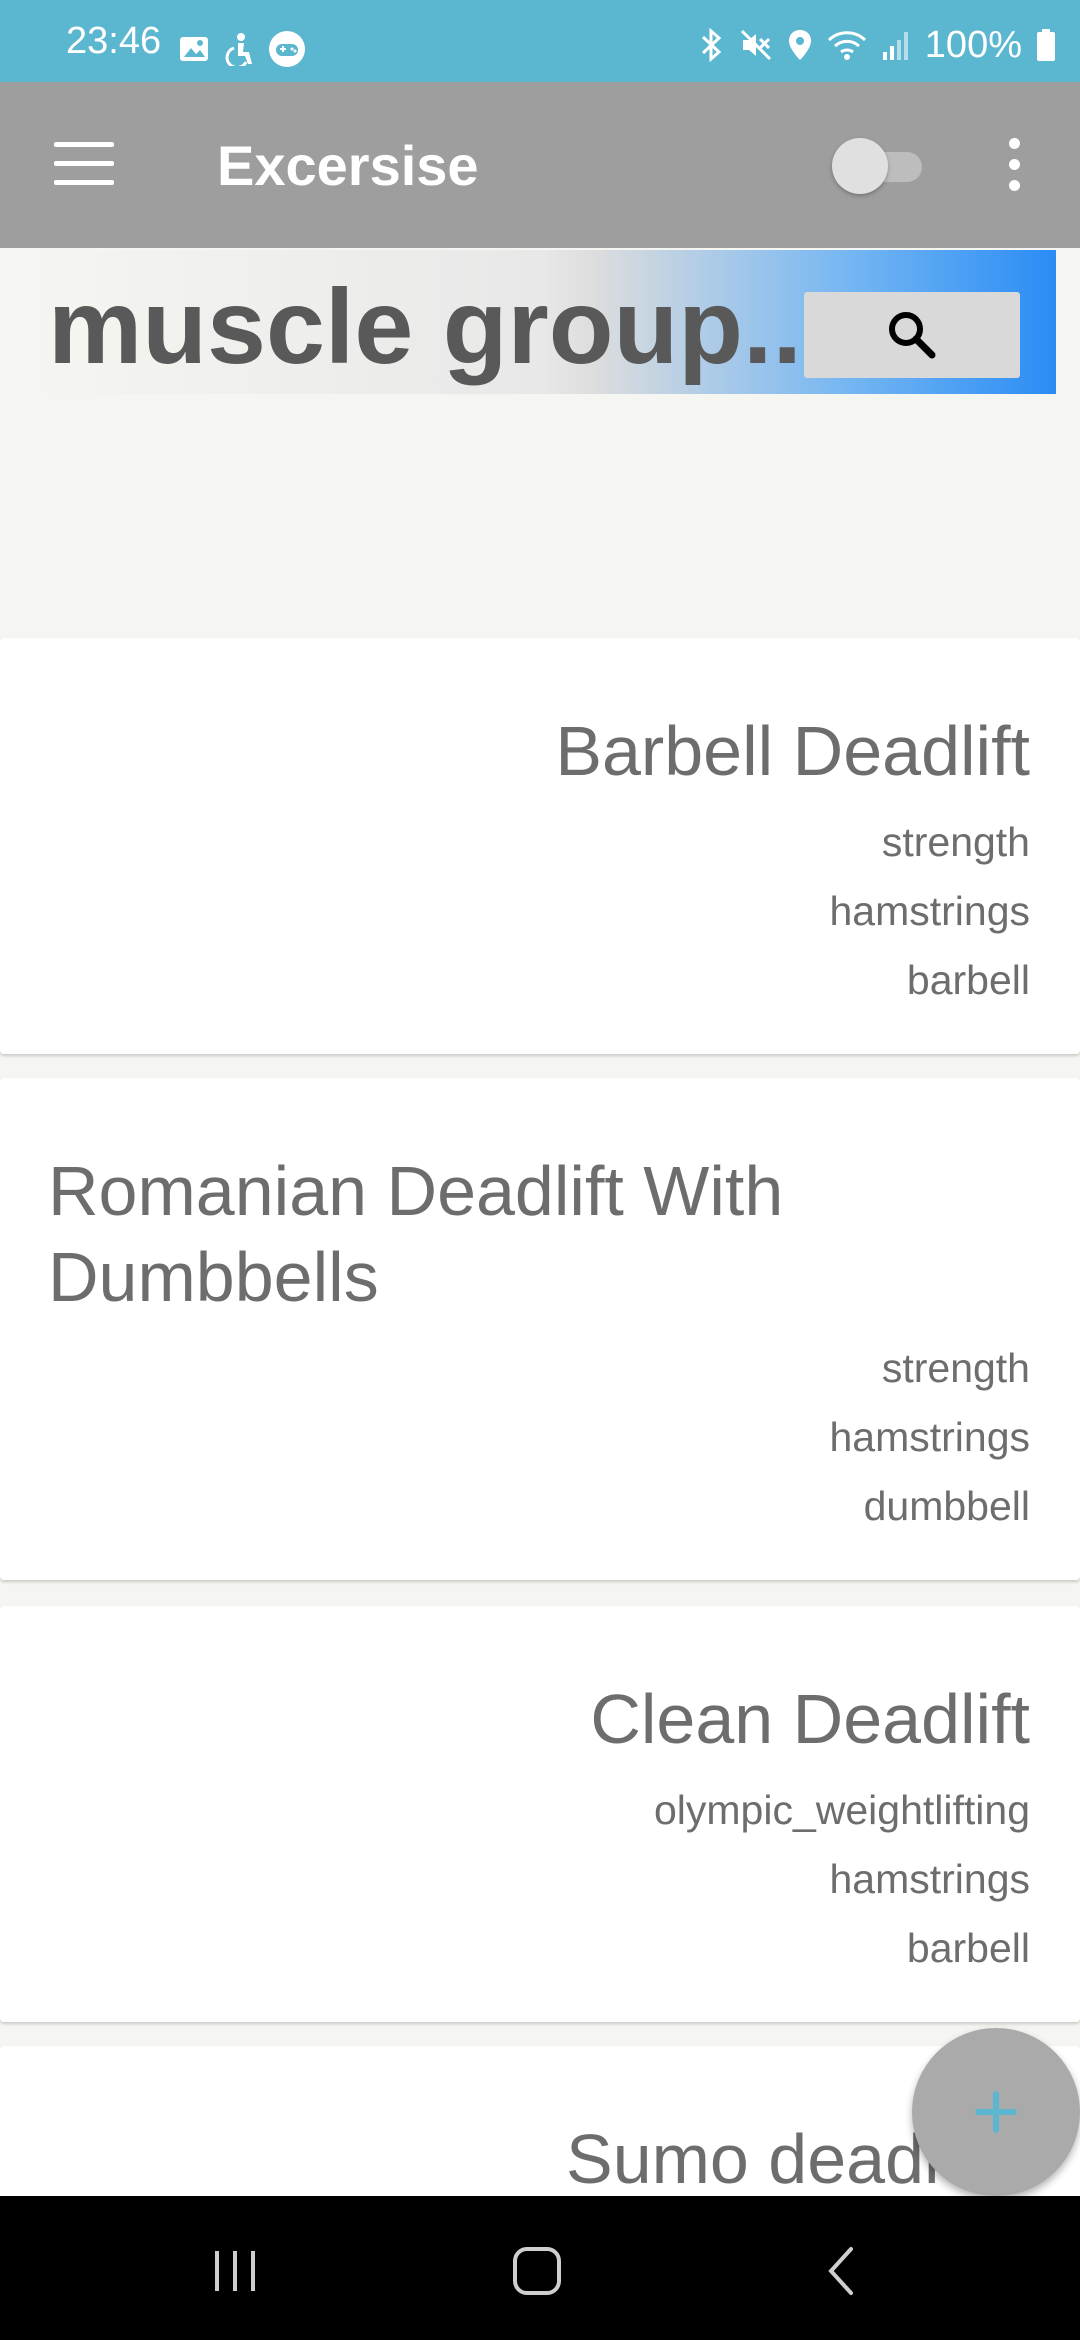 The image size is (1080, 2340). Describe the element at coordinates (846, 45) in the screenshot. I see `wifi-icon` at that location.